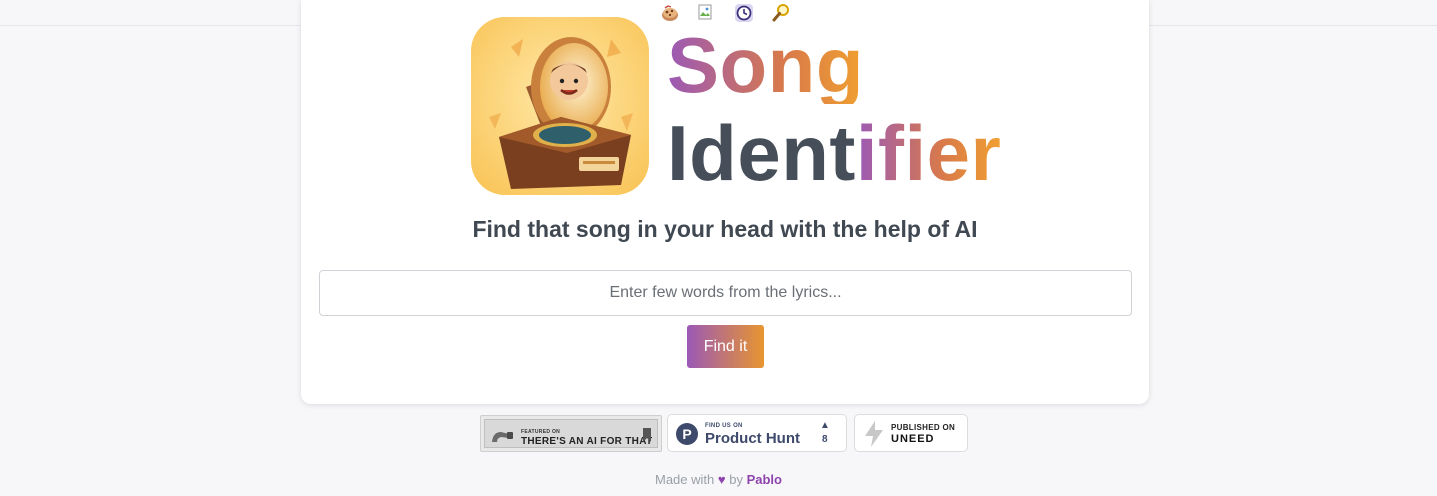 This screenshot has height=496, width=1437. Describe the element at coordinates (725, 293) in the screenshot. I see `lyrics-search-input` at that location.